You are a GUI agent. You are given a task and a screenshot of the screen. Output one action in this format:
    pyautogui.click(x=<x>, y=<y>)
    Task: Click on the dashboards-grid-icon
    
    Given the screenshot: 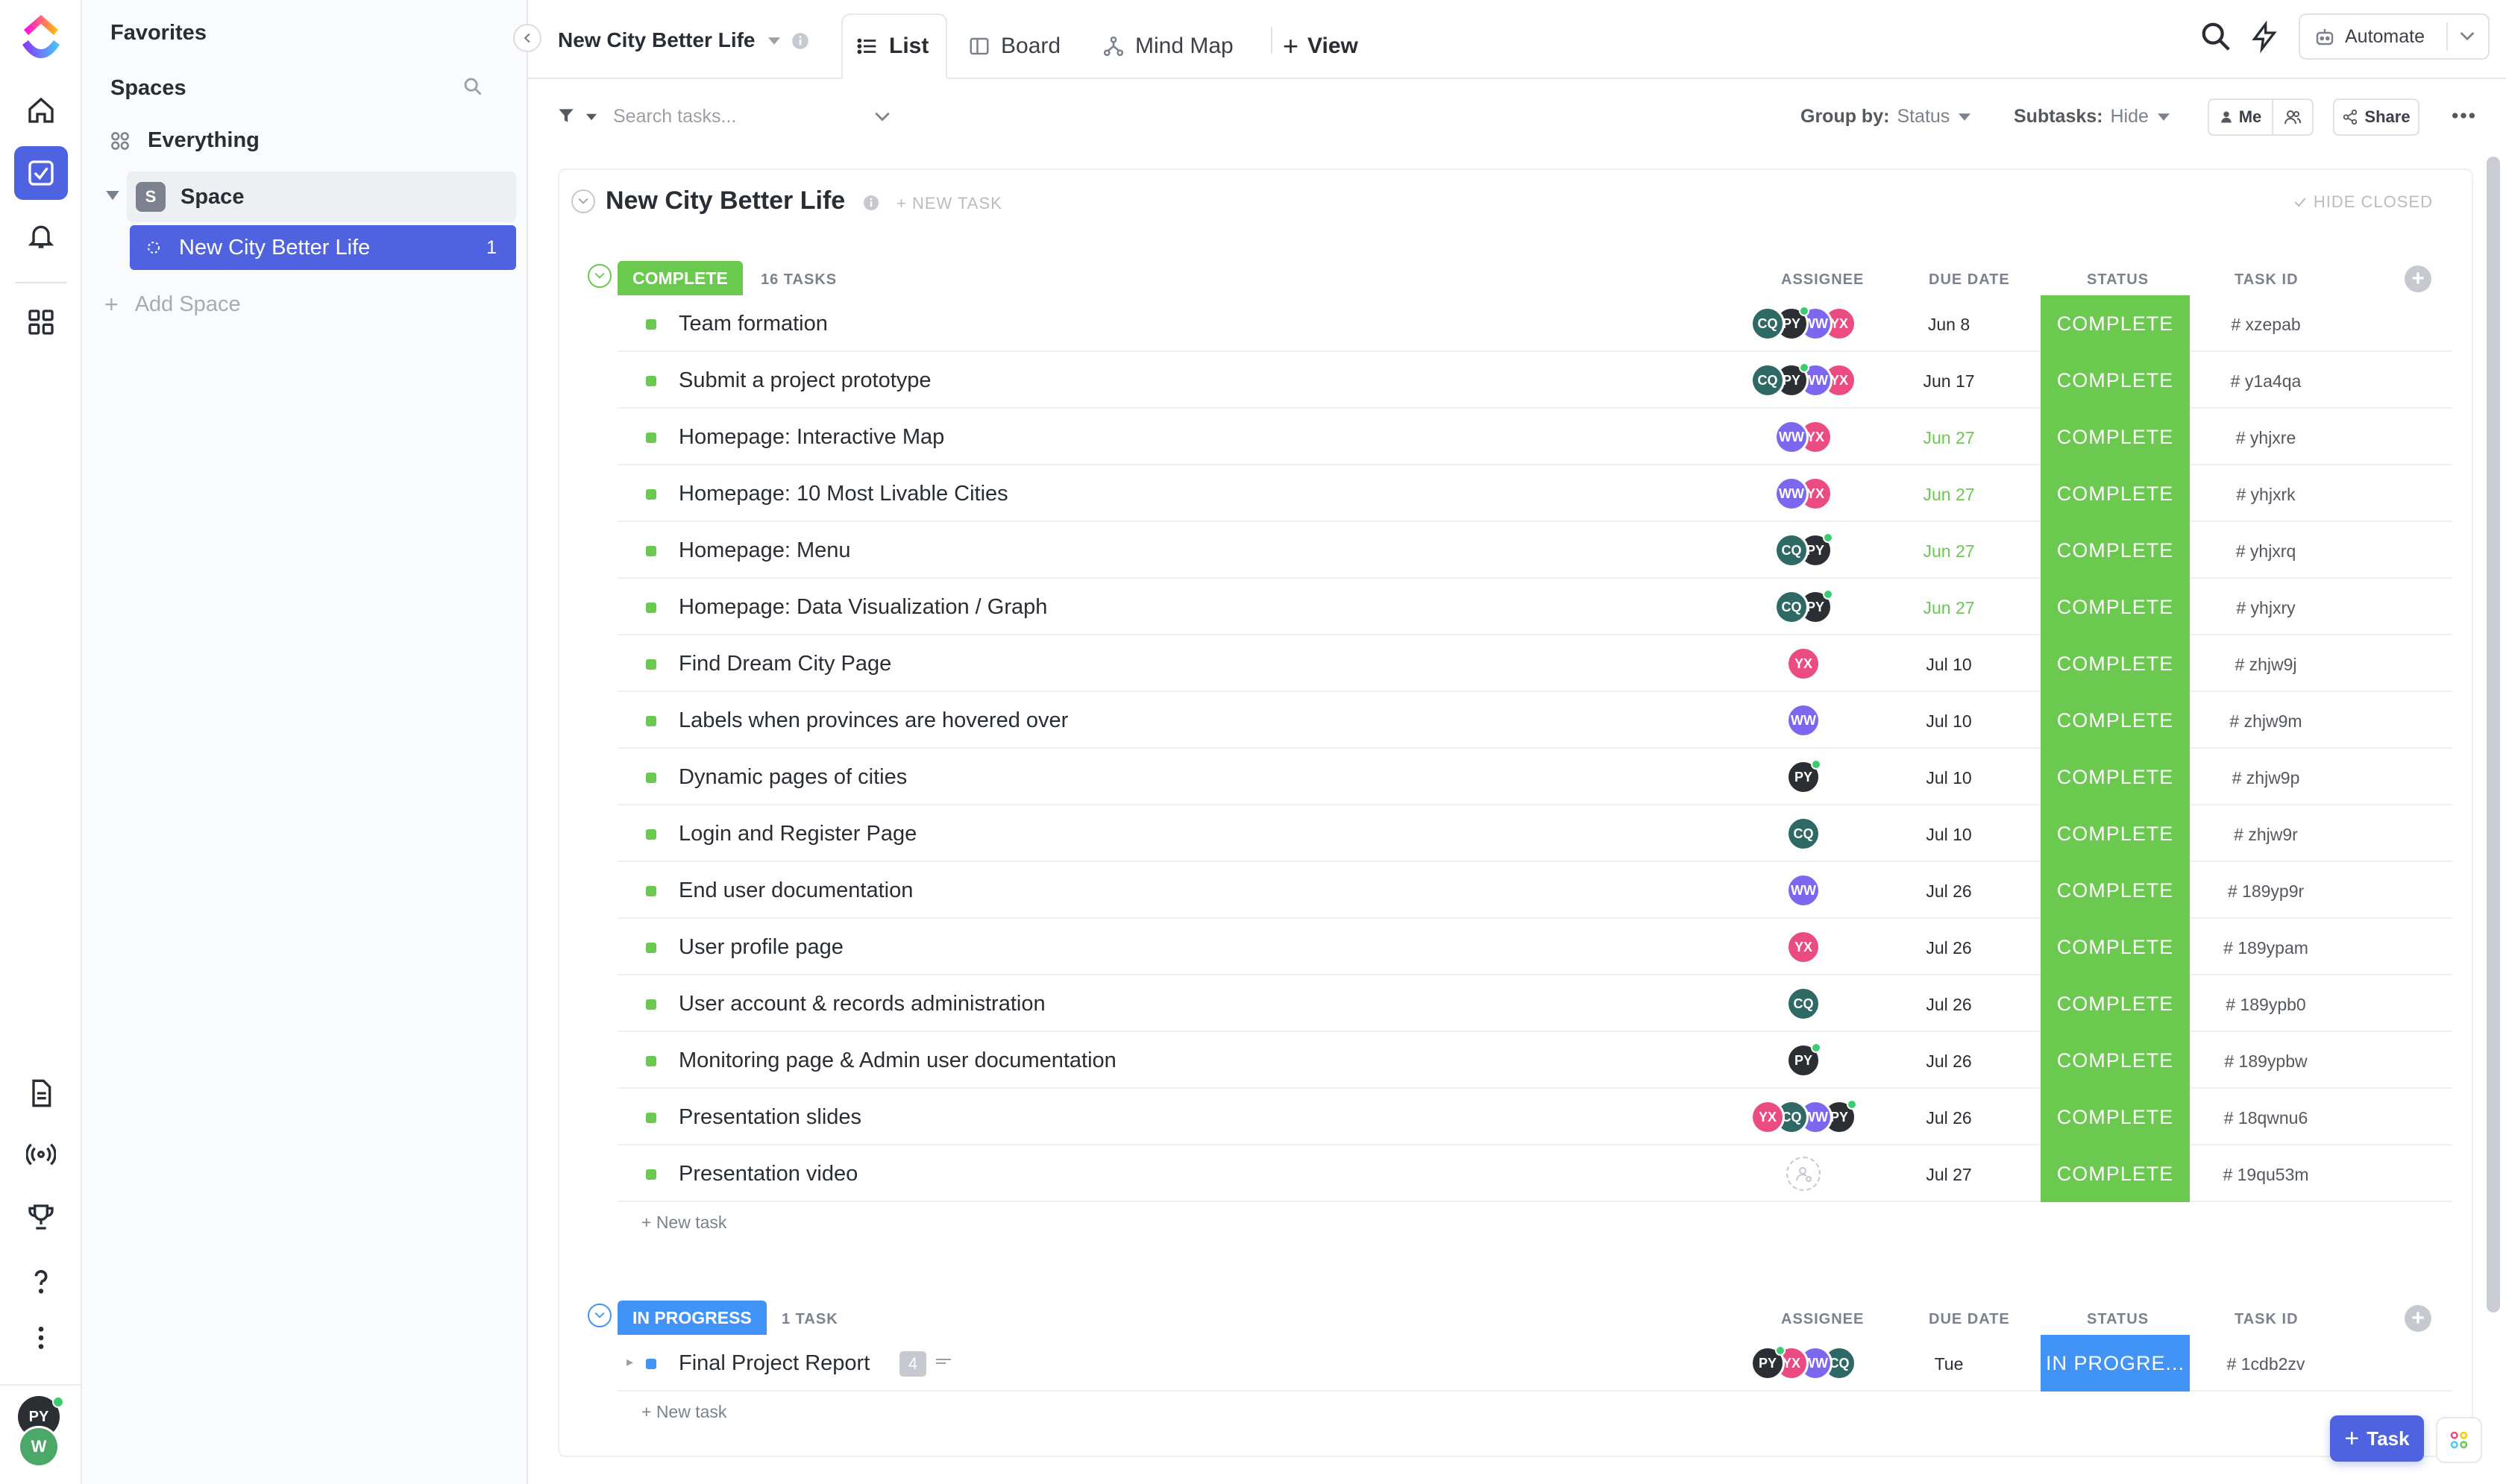 What is the action you would take?
    pyautogui.click(x=41, y=322)
    